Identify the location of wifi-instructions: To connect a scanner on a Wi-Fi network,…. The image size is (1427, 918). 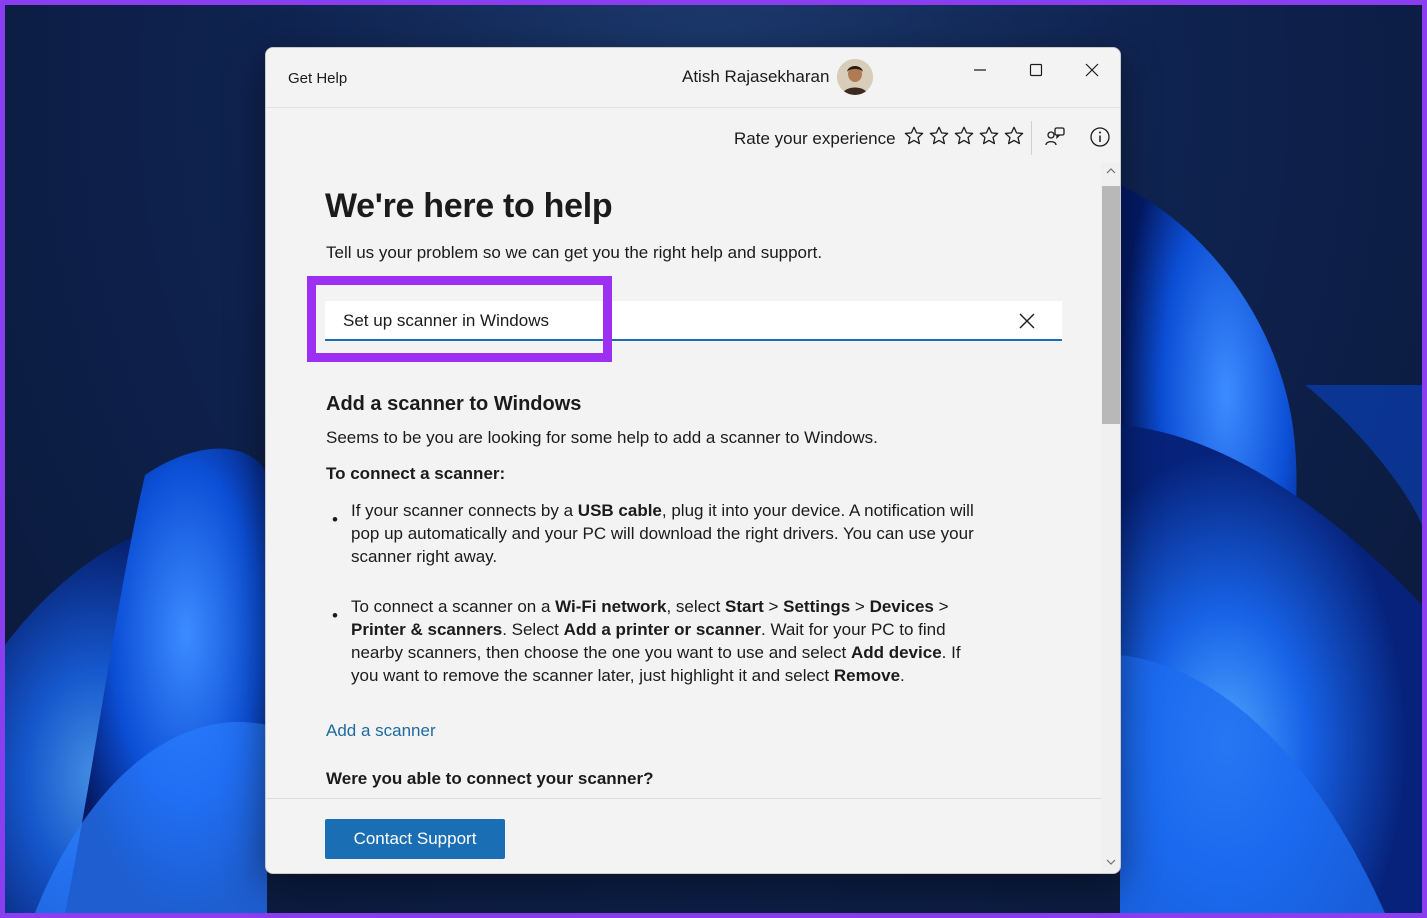
(656, 641).